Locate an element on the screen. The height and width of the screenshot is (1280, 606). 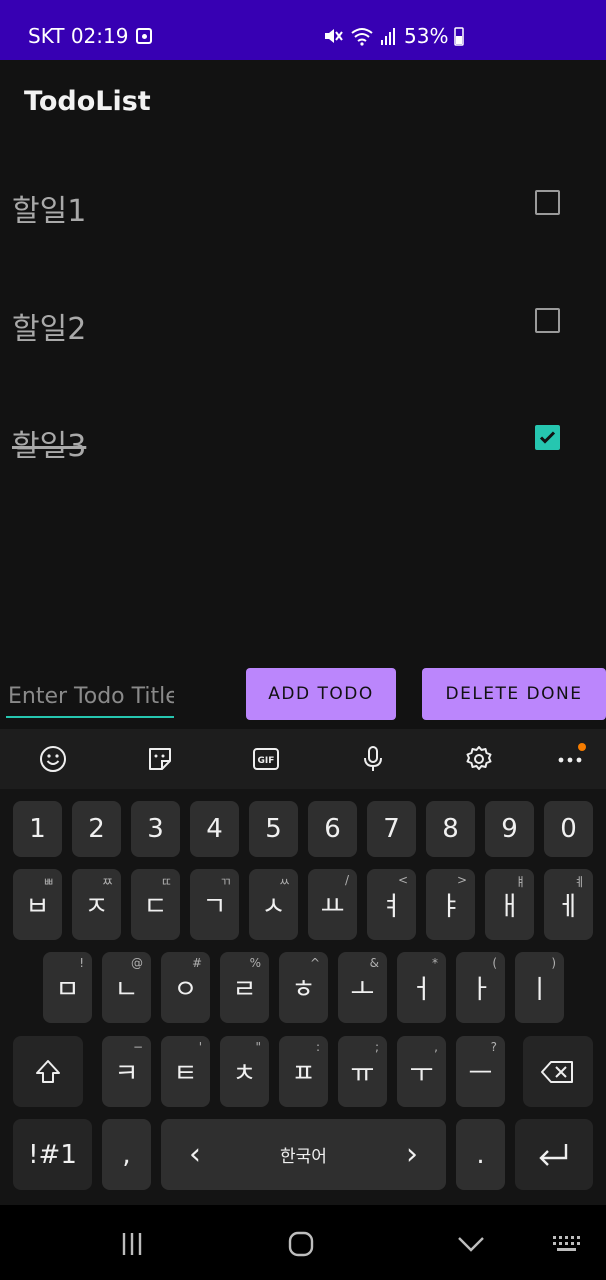
key-0: 0 is located at coordinates (568, 829).